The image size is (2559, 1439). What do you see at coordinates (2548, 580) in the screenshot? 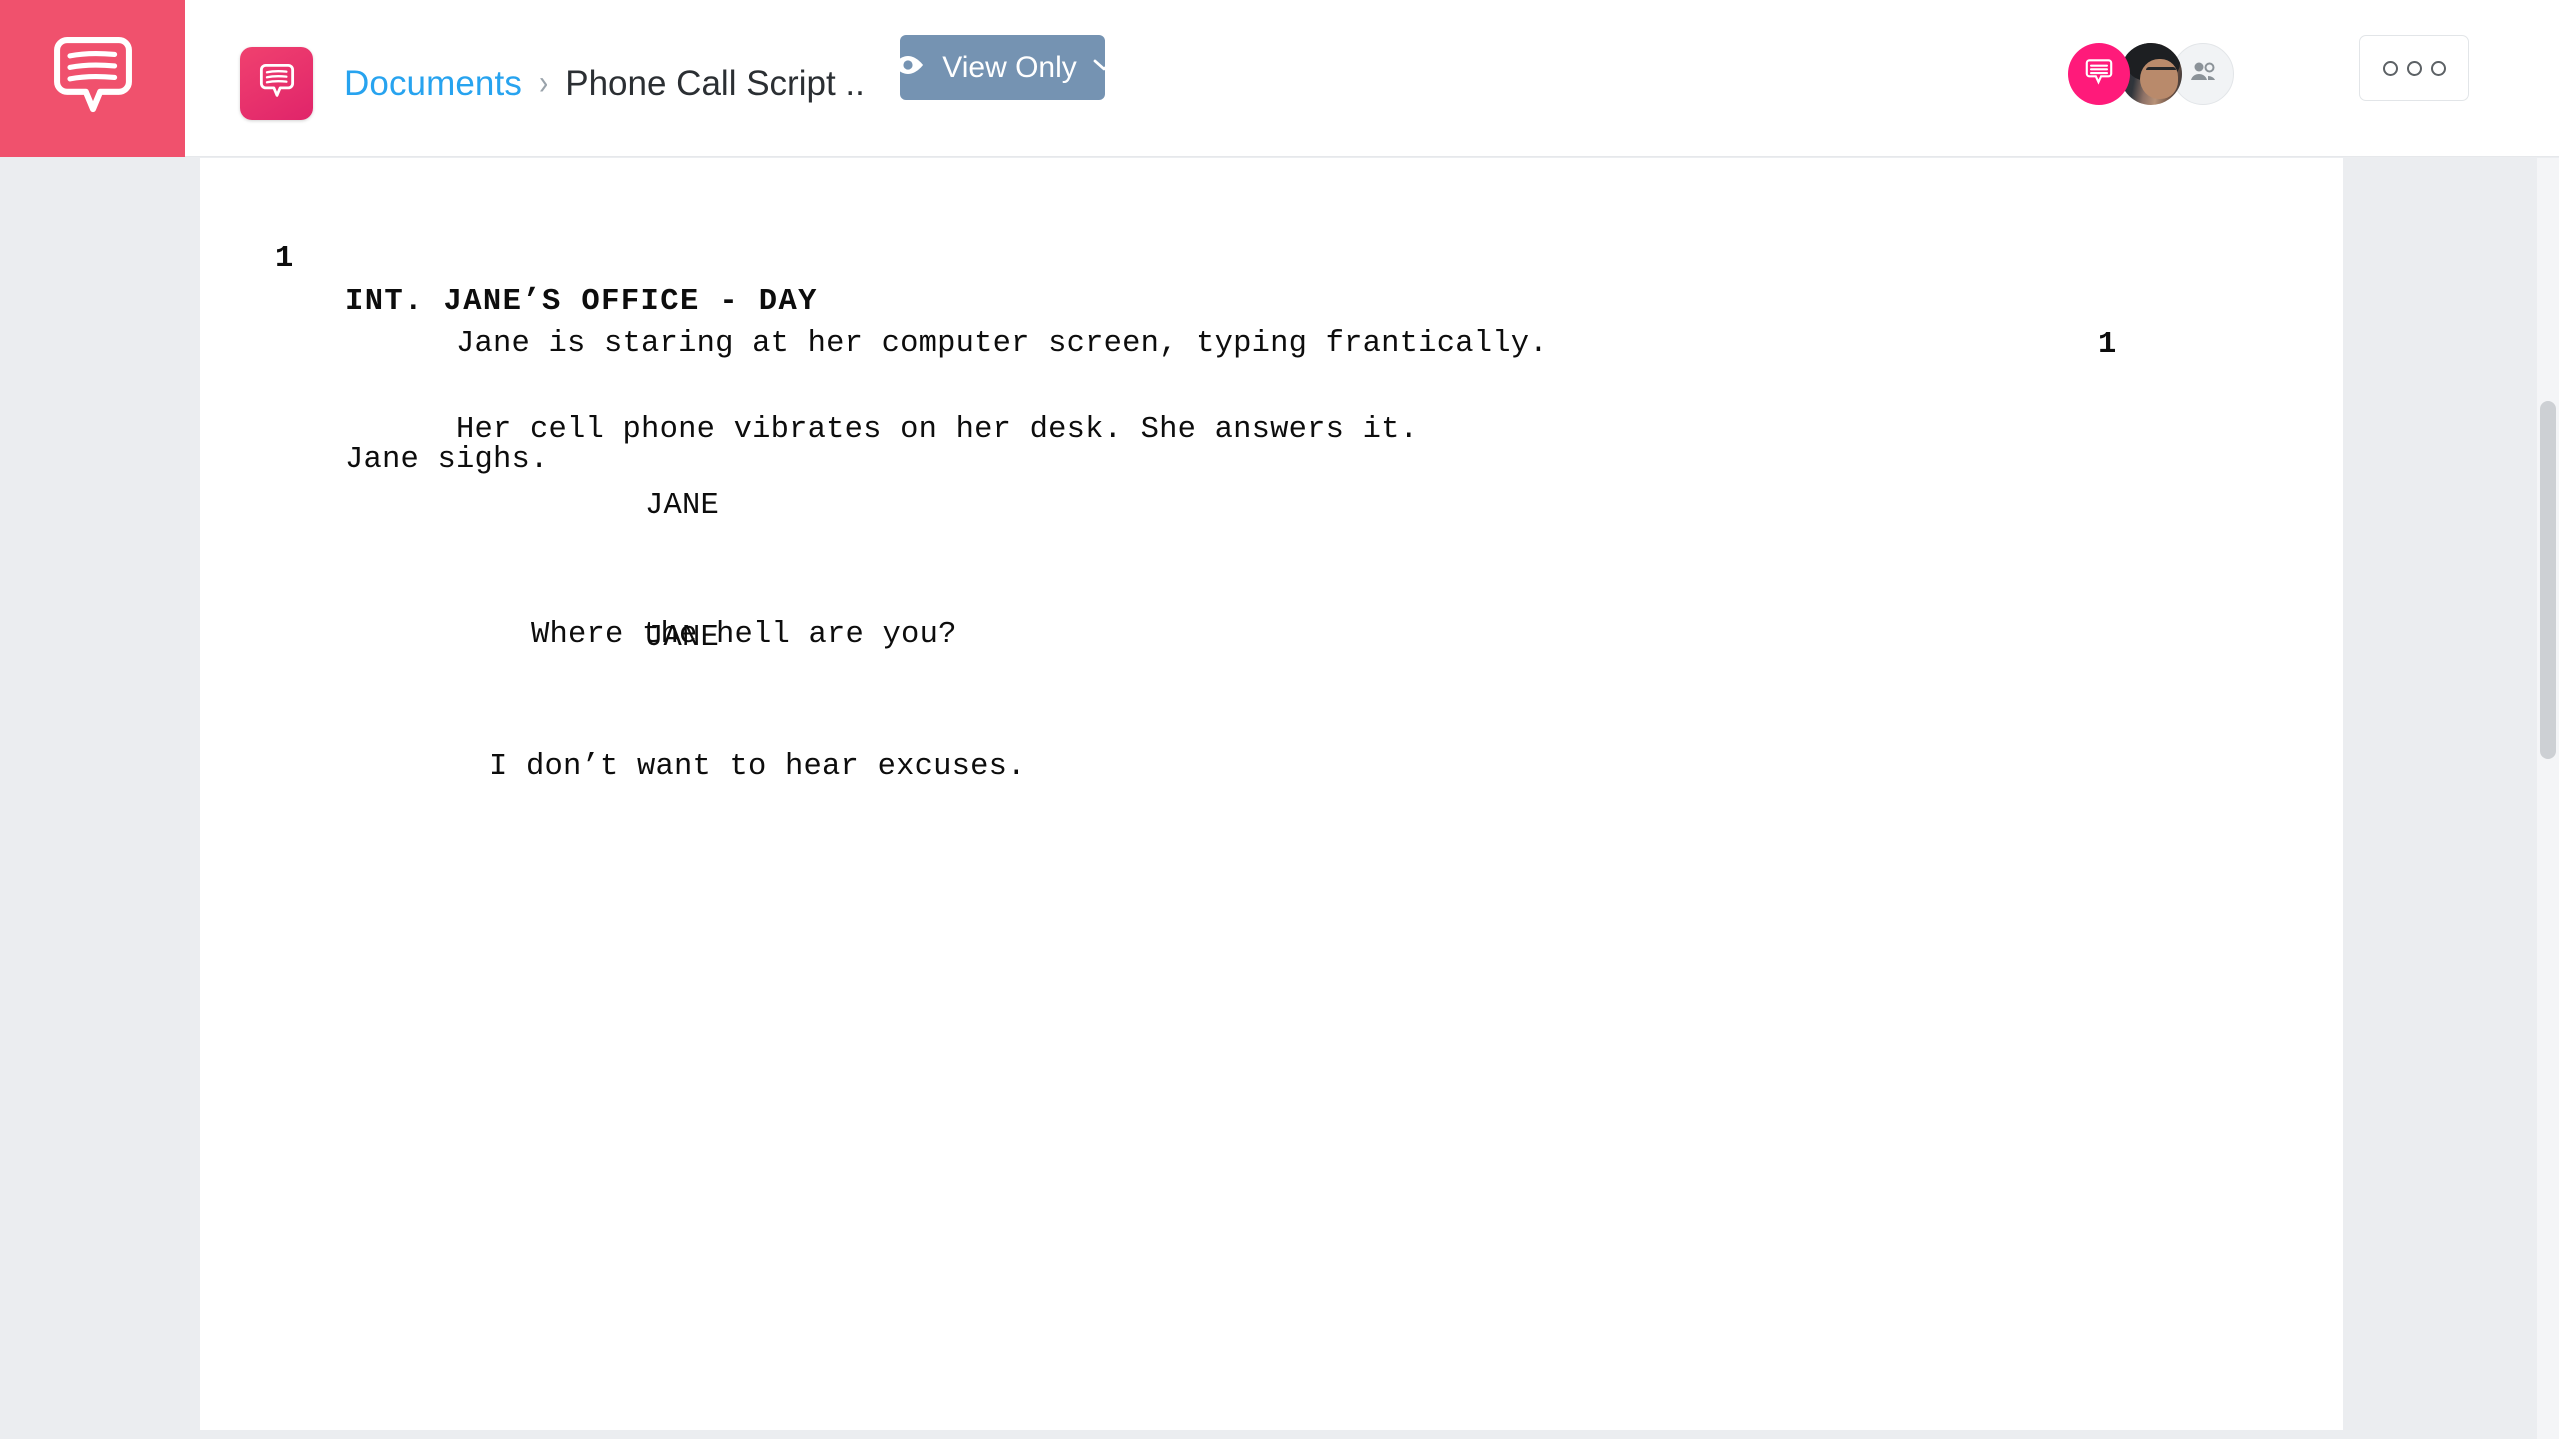
I see `vertical-scrollbar-thumb` at bounding box center [2548, 580].